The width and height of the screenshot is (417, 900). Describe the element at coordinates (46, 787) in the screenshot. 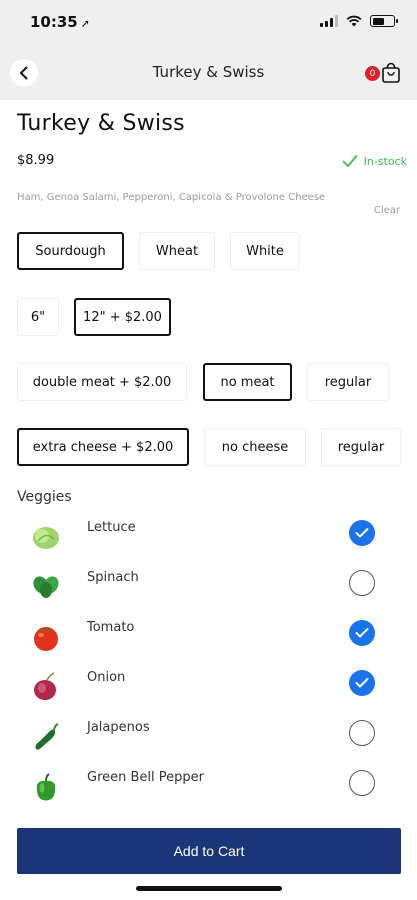

I see `bell-pepper-icon` at that location.